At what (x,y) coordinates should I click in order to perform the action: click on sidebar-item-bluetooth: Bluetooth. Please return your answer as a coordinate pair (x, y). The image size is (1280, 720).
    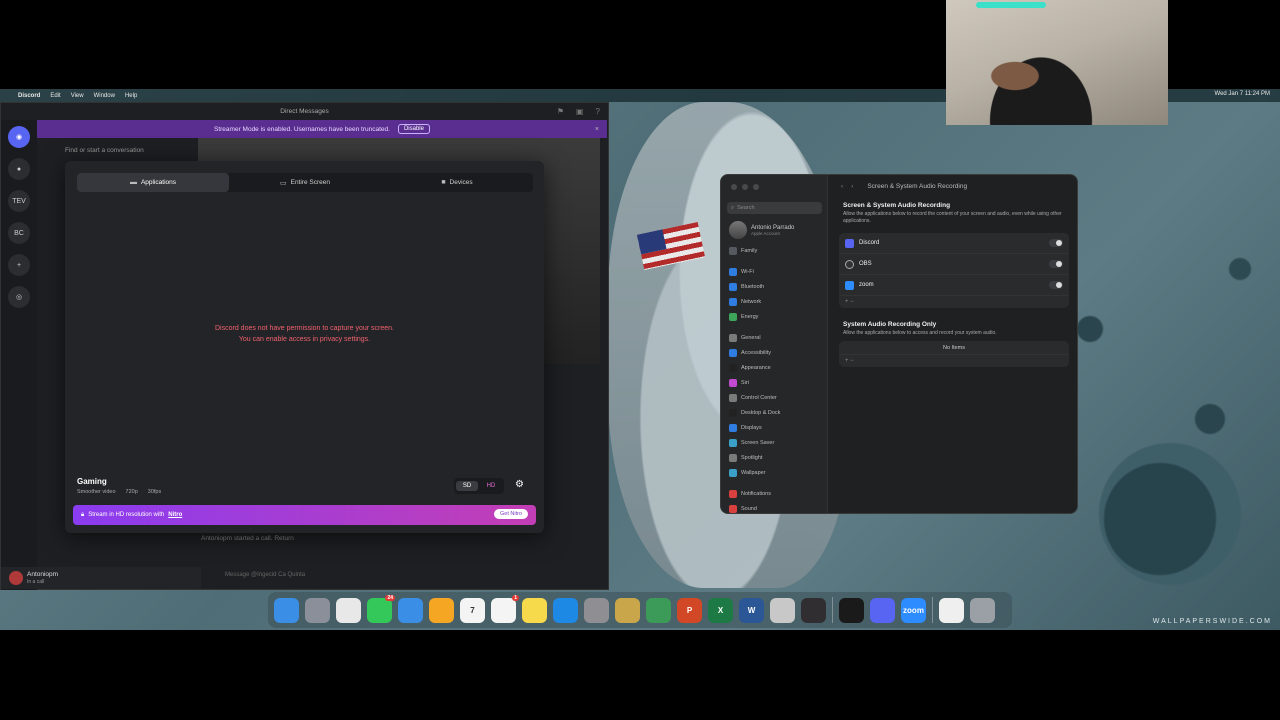
    Looking at the image, I should click on (776, 286).